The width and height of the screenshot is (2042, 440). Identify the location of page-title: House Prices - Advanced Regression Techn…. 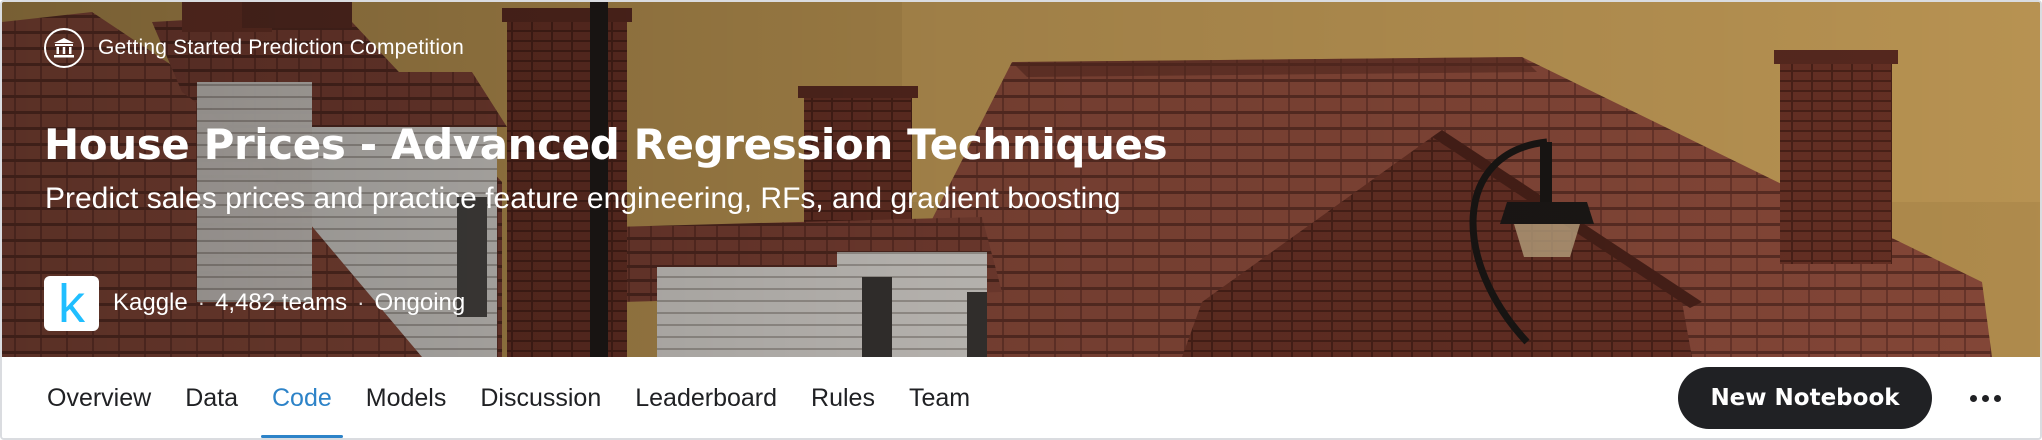
(606, 144).